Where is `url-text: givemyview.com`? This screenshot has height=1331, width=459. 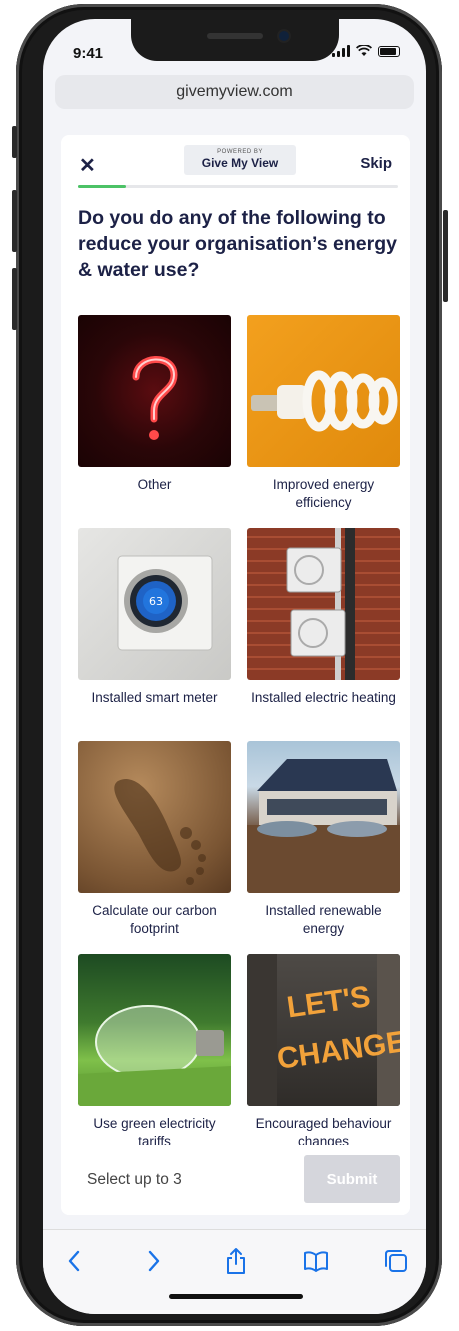
url-text: givemyview.com is located at coordinates (234, 91).